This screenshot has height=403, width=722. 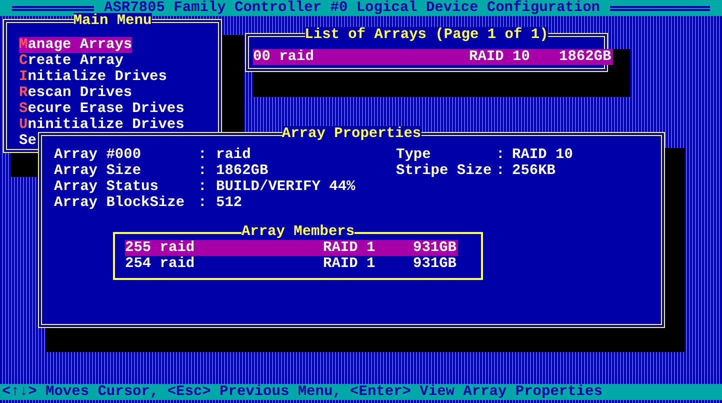 I want to click on field-value: RAID 10, so click(x=542, y=155).